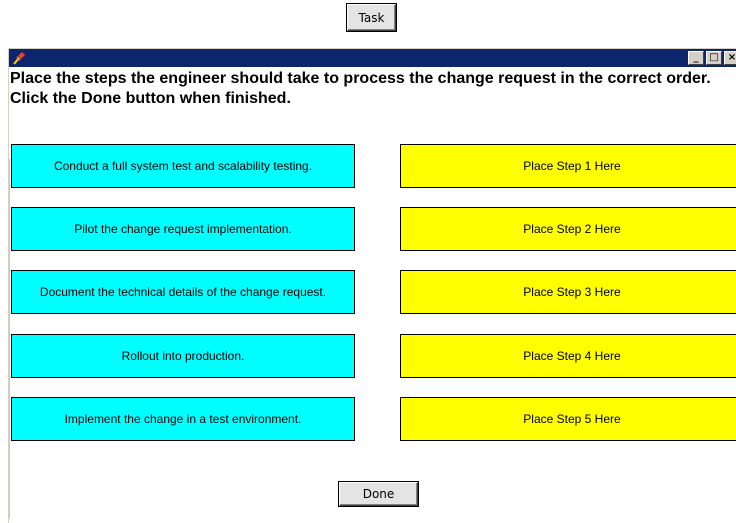 Image resolution: width=736 pixels, height=523 pixels. Describe the element at coordinates (568, 229) in the screenshot. I see `drop-target-step-2: Place Step 2 Here` at that location.